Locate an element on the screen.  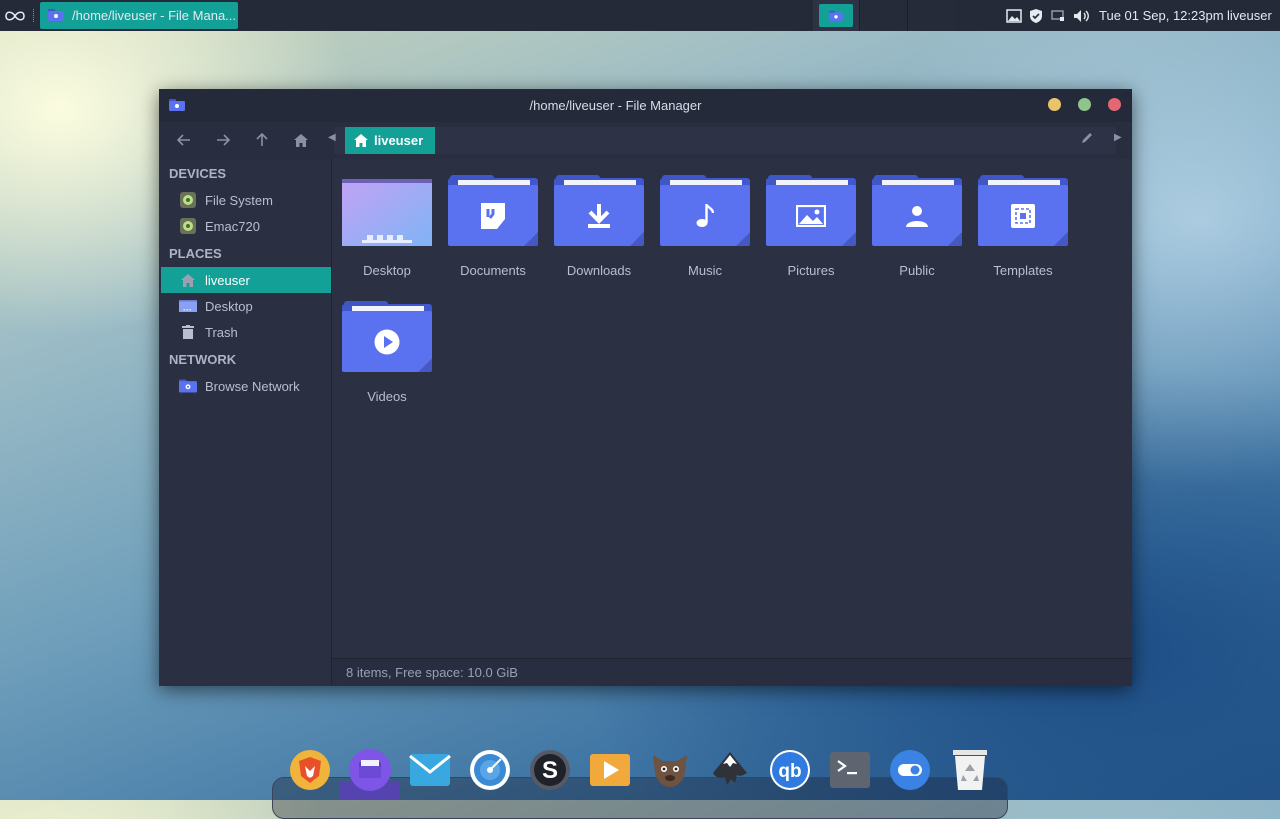
file-item-label: Downloads is located at coordinates (599, 270).